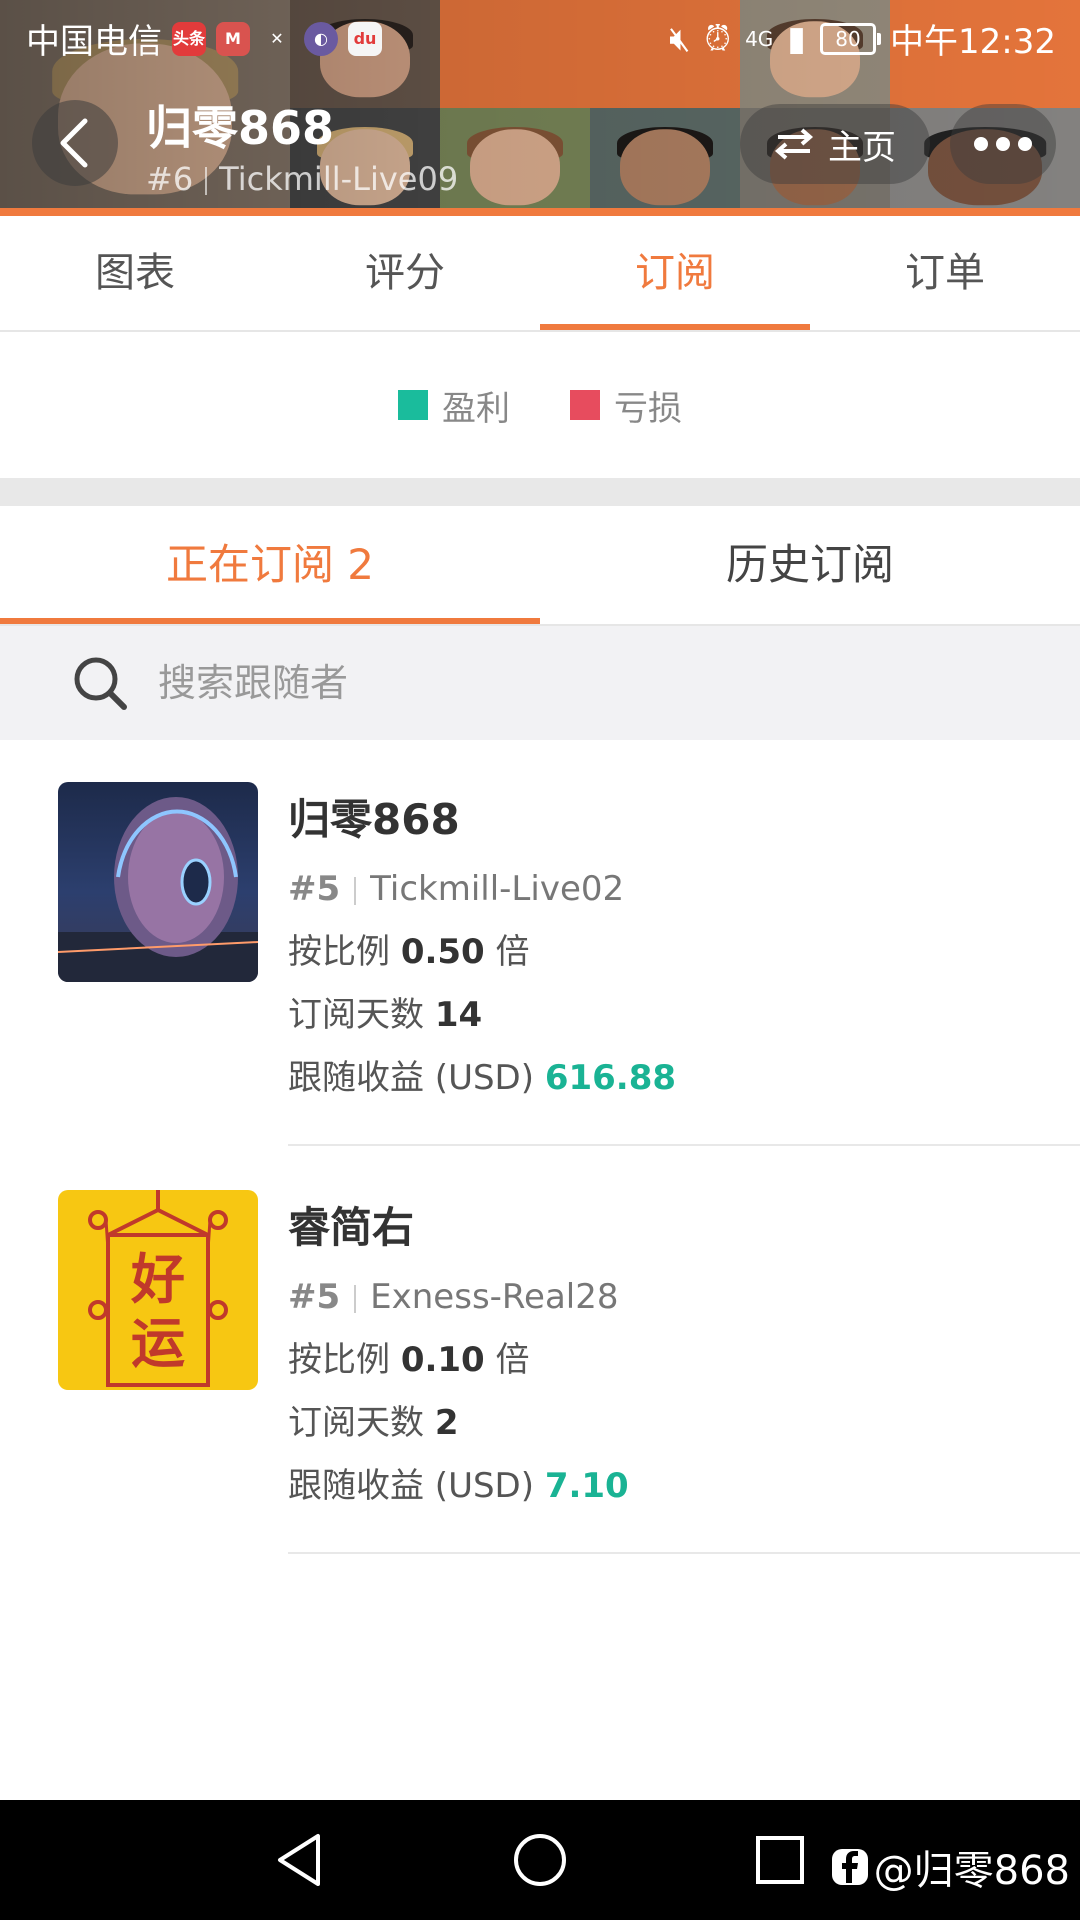 This screenshot has width=1080, height=1920. I want to click on follower-account: #5 Tickmill-Live02, so click(482, 889).